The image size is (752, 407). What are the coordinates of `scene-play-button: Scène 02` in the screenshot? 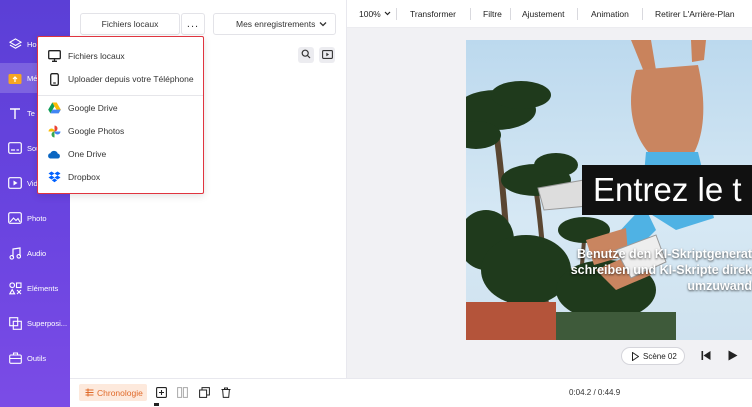 It's located at (653, 356).